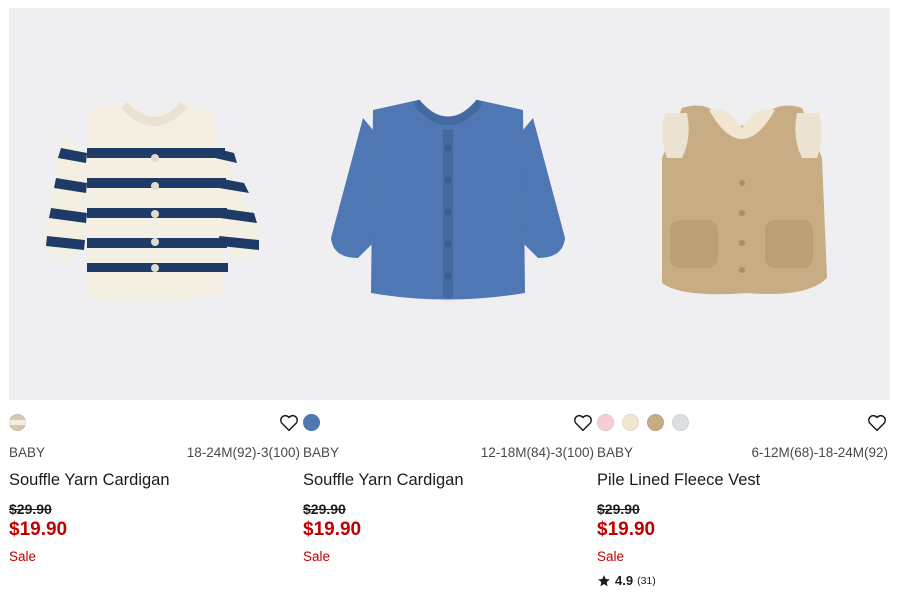 The image size is (899, 607). What do you see at coordinates (537, 452) in the screenshot?
I see `product-sizes: 12-18M(84)-3(100)` at bounding box center [537, 452].